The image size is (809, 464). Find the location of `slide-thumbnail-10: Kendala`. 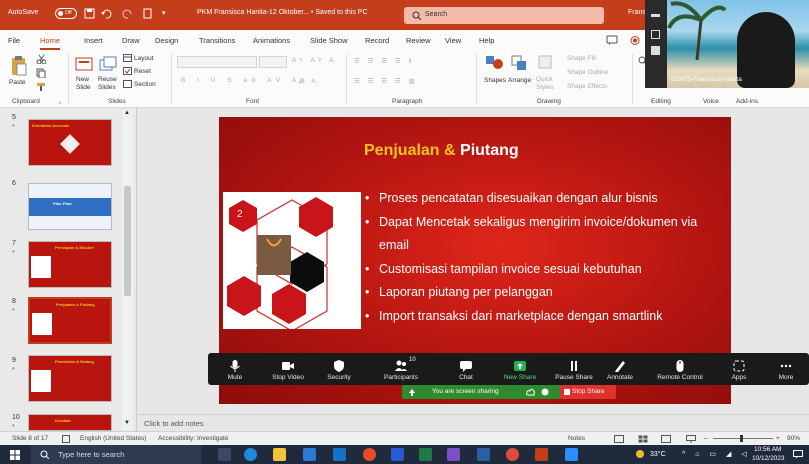

slide-thumbnail-10: Kendala is located at coordinates (70, 422).